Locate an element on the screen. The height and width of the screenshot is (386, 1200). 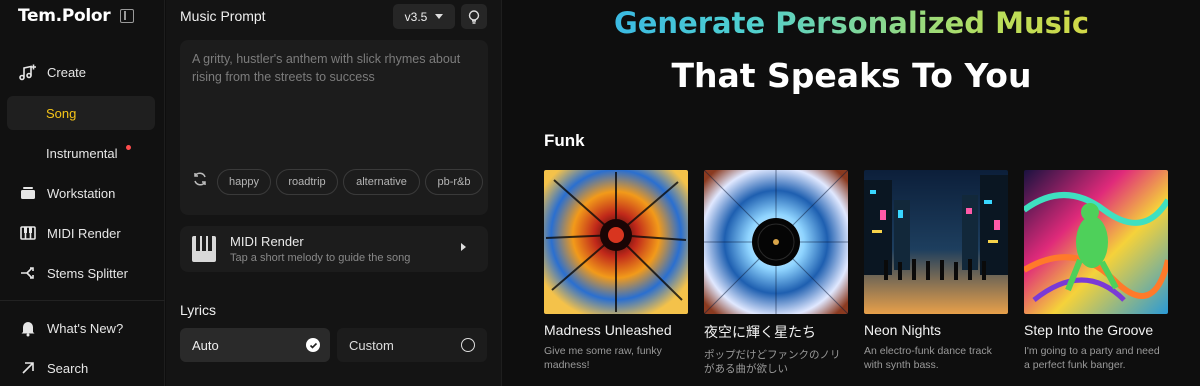
option-label: Custom is located at coordinates (371, 345).